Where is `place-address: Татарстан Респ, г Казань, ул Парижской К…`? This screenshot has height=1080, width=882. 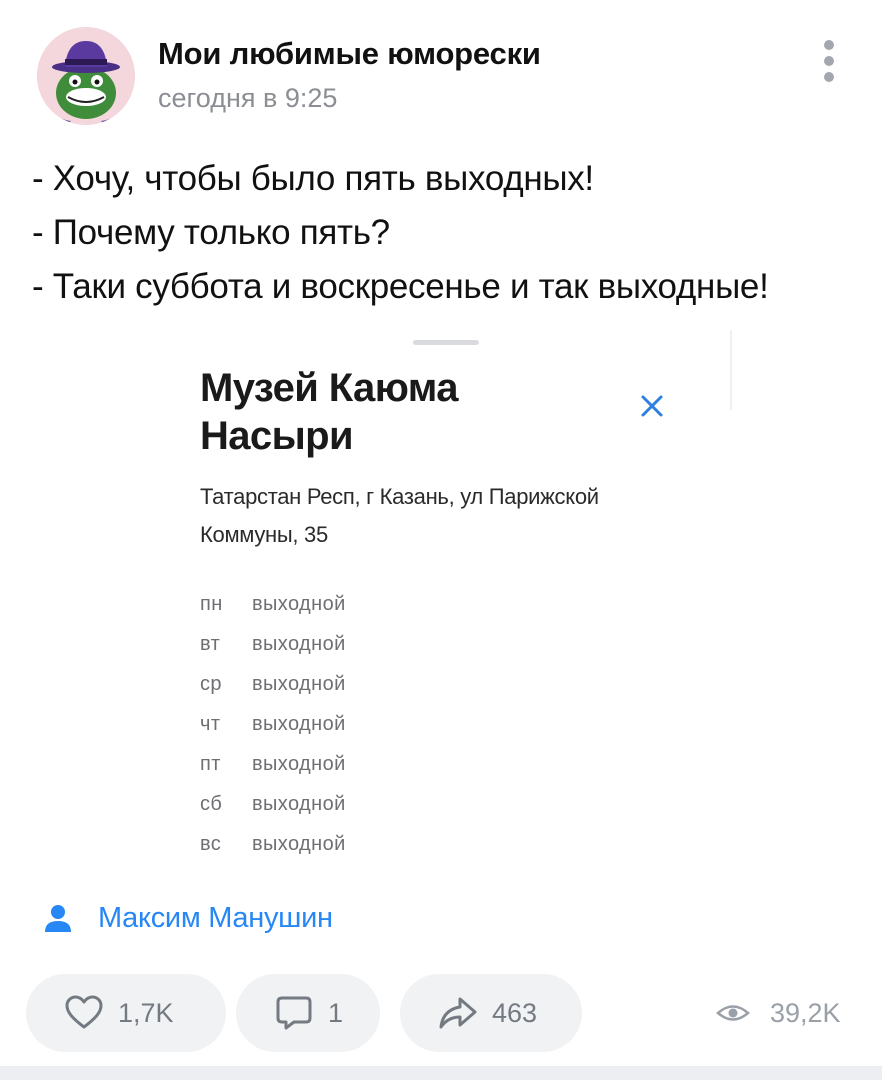
place-address: Татарстан Респ, г Казань, ул Парижской К… is located at coordinates (399, 515).